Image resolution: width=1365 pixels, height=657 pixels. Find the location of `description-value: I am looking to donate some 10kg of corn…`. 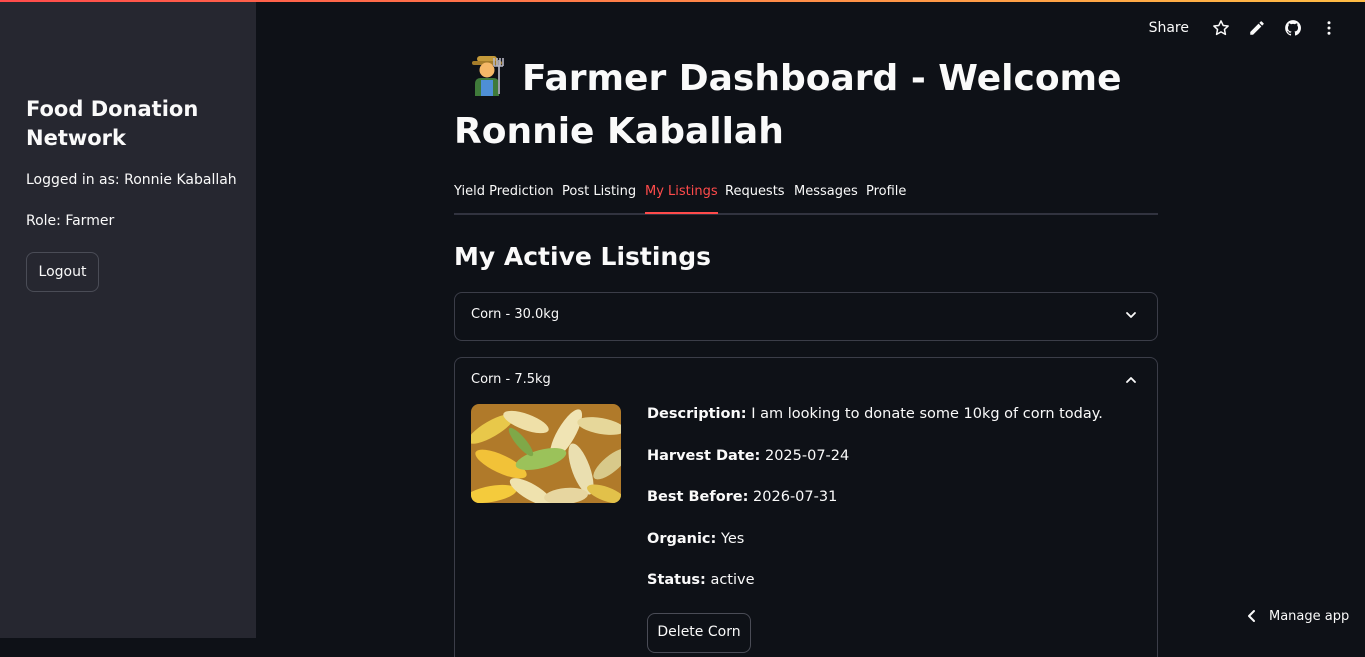

description-value: I am looking to donate some 10kg of corn… is located at coordinates (927, 414).